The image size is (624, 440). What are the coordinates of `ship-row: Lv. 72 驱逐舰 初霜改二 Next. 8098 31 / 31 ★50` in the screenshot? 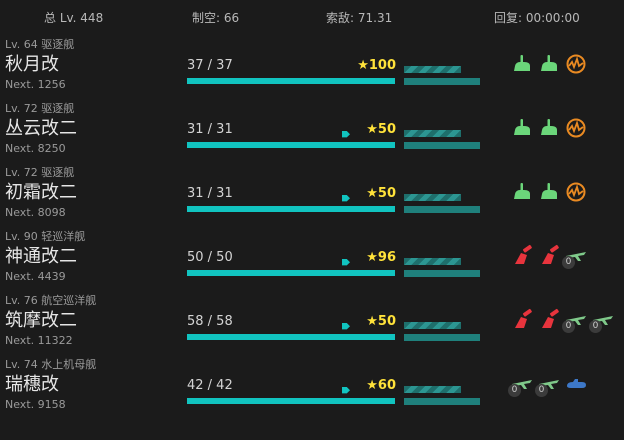 It's located at (312, 194).